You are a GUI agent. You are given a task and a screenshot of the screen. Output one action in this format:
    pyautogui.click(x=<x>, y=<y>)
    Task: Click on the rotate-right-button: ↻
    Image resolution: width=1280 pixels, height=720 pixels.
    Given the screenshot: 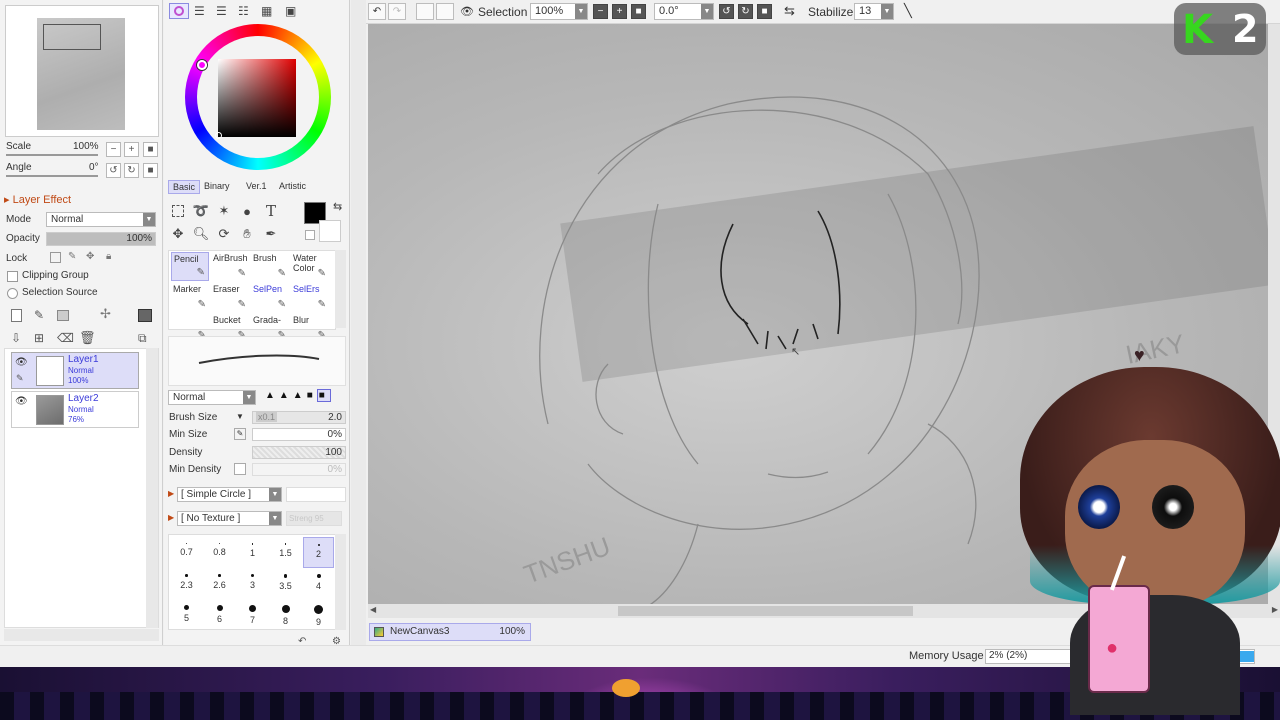 What is the action you would take?
    pyautogui.click(x=131, y=170)
    